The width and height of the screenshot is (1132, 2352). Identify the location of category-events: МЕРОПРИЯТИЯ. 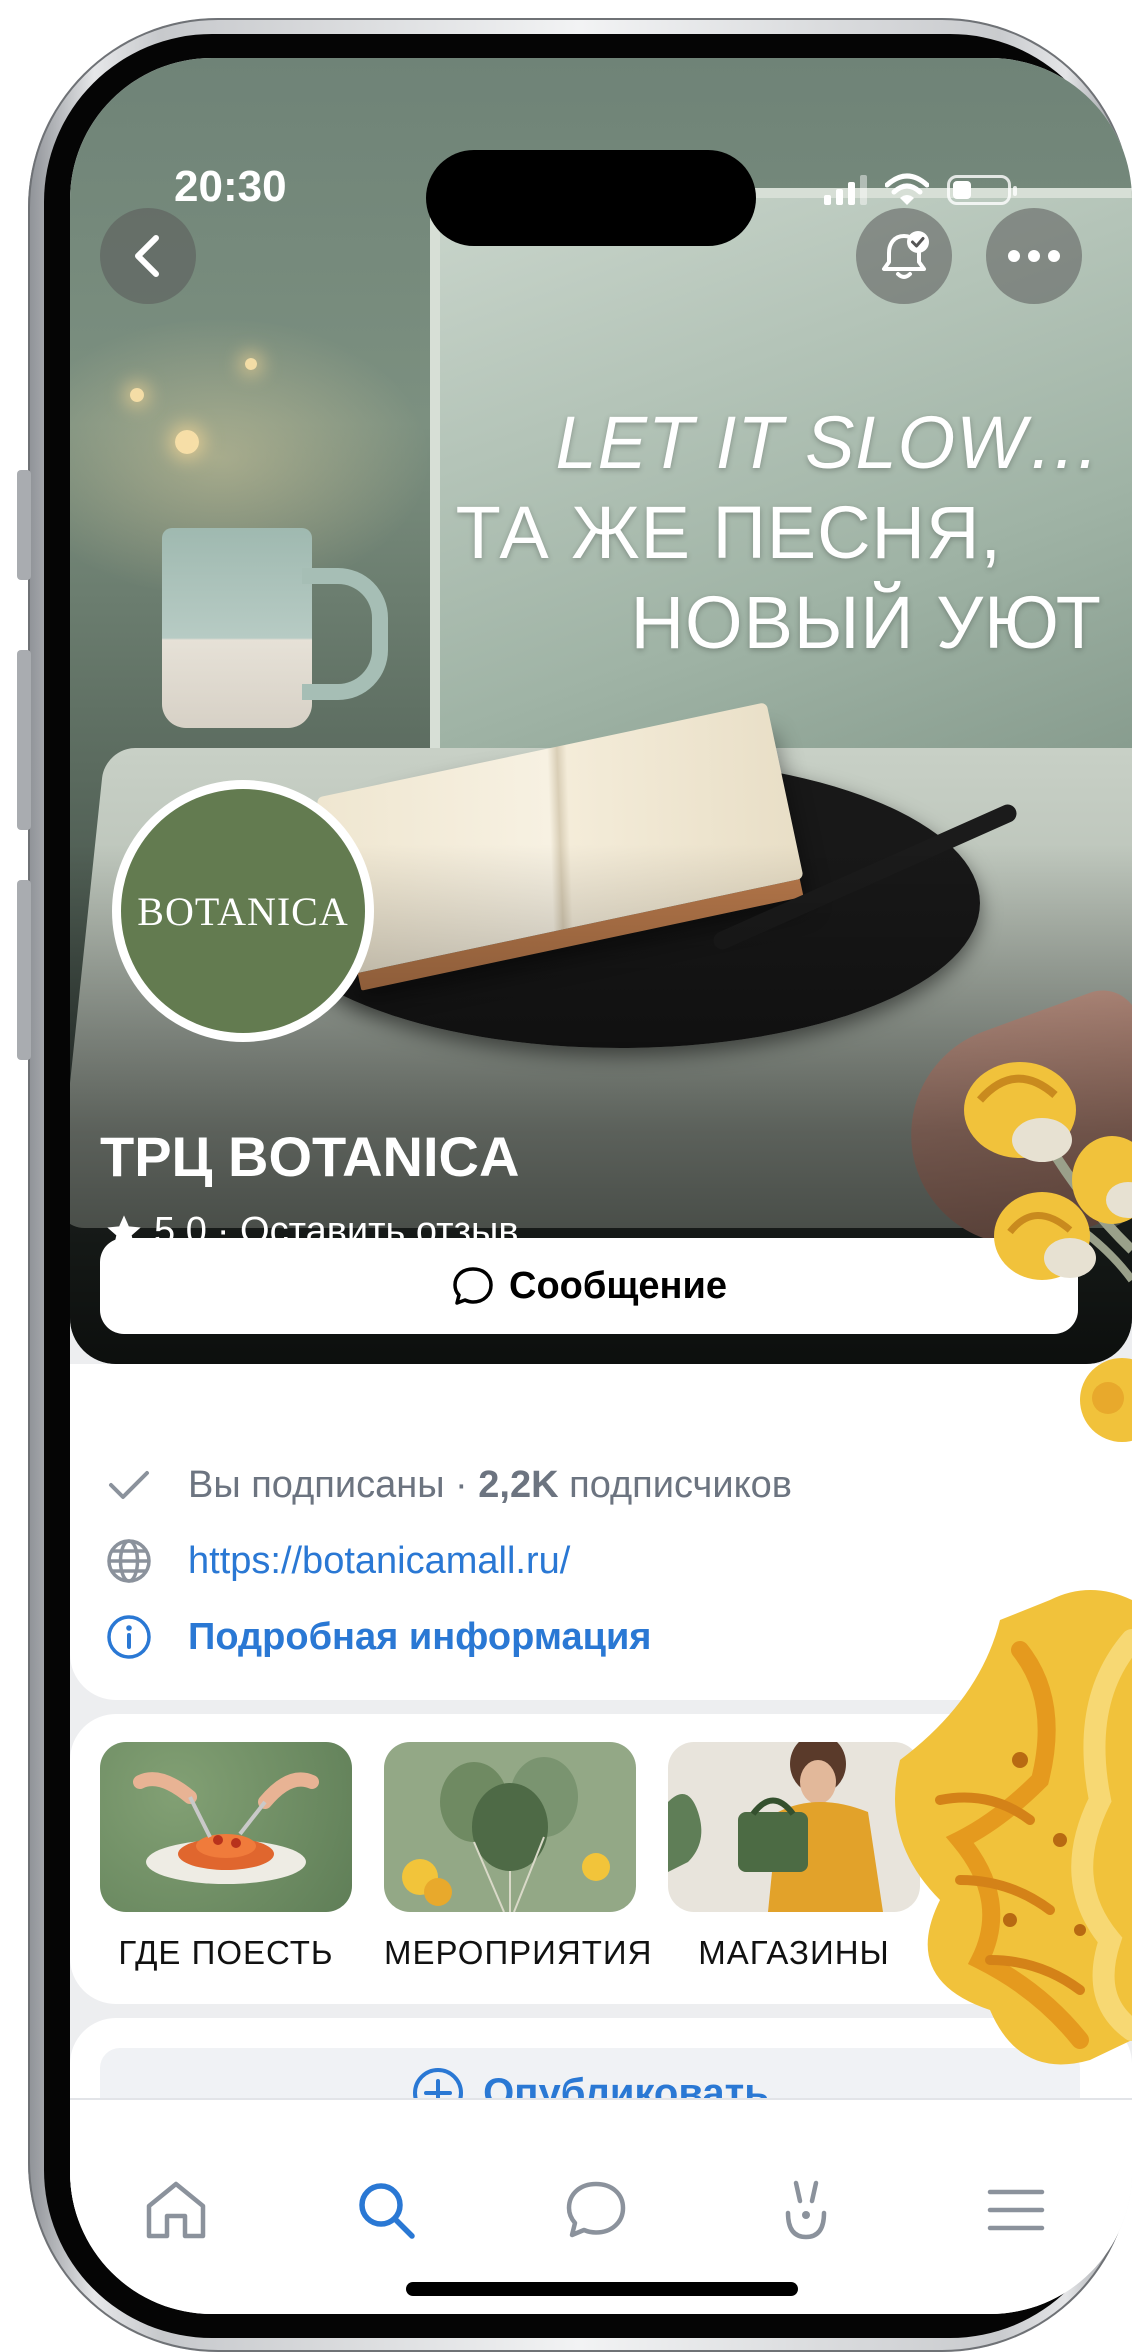
(518, 1857).